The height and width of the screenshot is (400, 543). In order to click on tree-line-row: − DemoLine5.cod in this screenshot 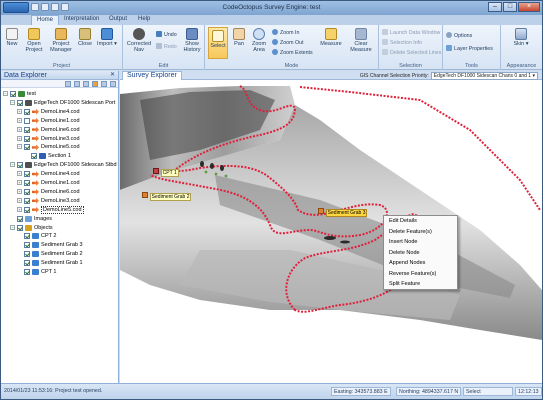, I will do `click(60, 147)`.